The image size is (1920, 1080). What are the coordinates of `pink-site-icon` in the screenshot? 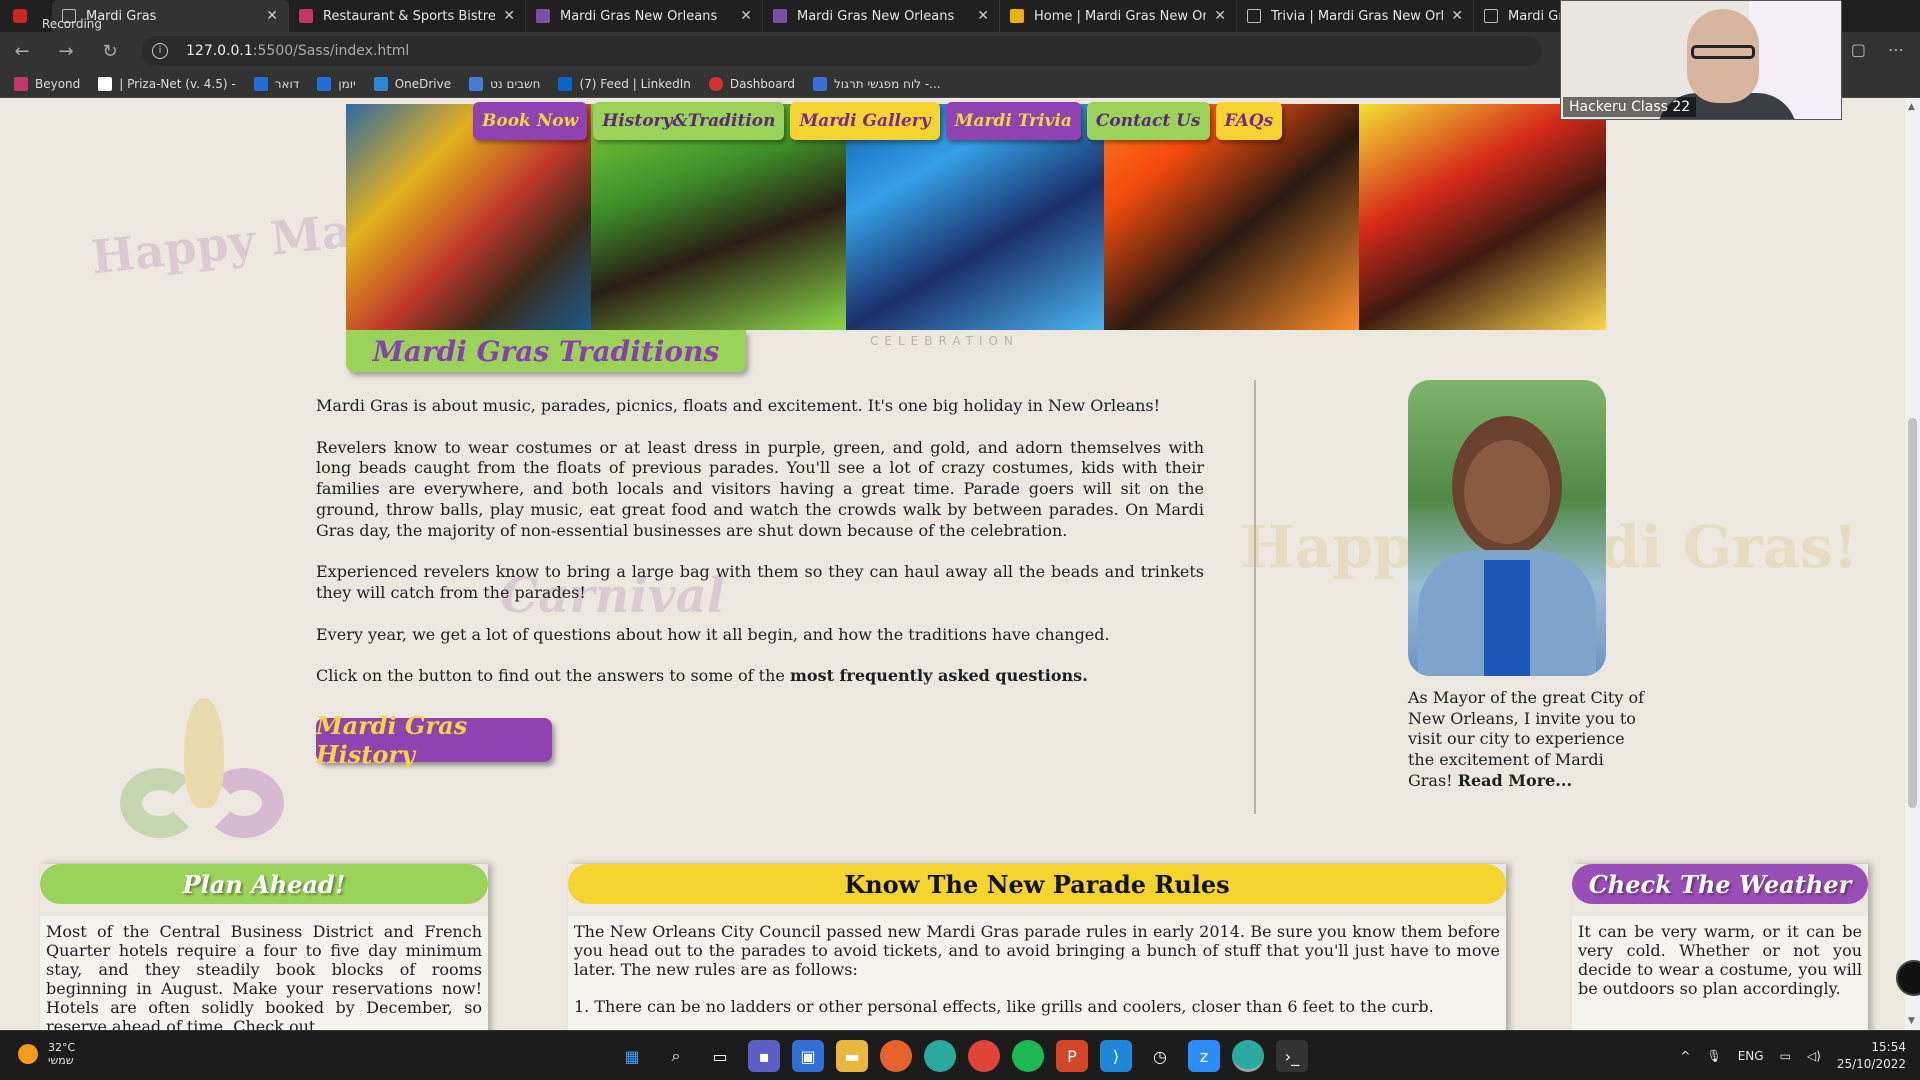 It's located at (306, 16).